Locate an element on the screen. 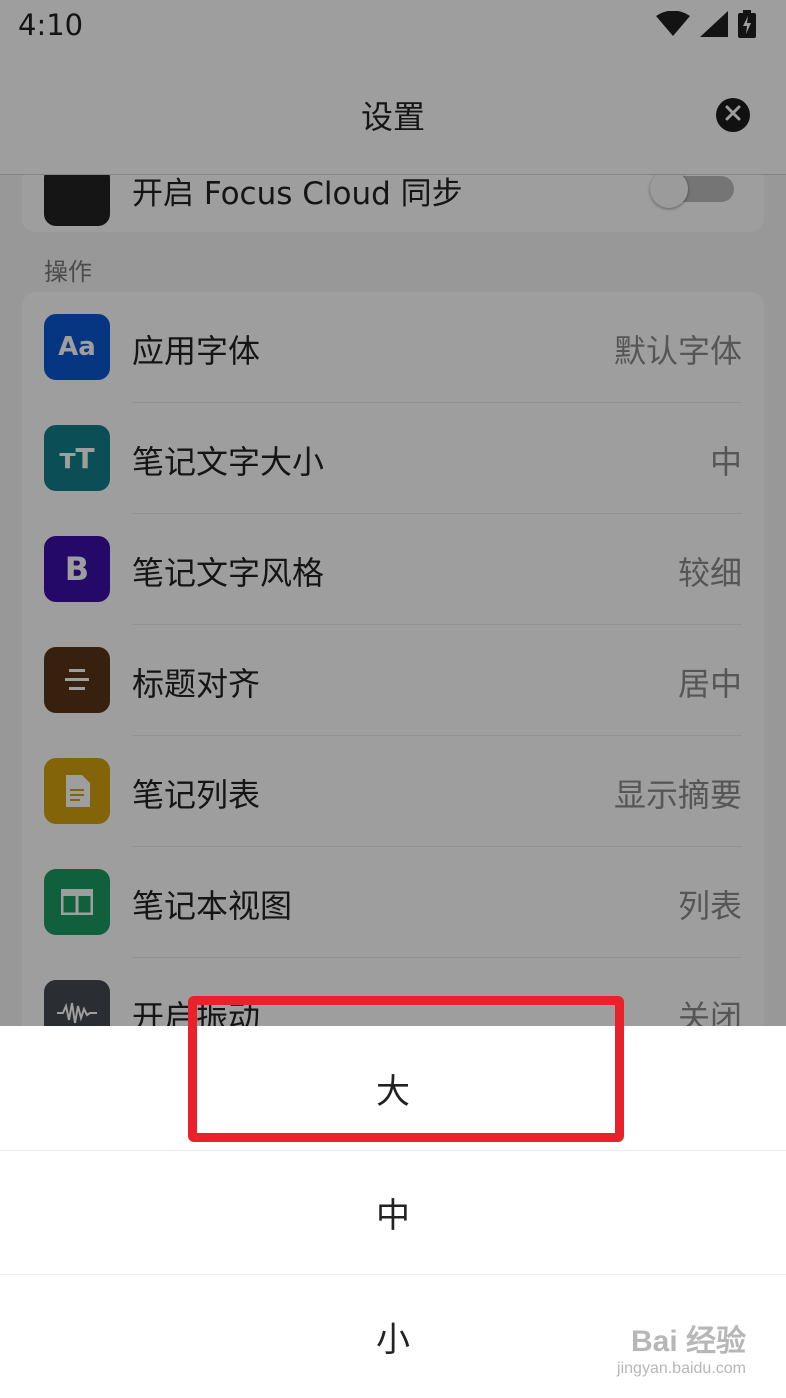  option-medium: 中 is located at coordinates (393, 1212).